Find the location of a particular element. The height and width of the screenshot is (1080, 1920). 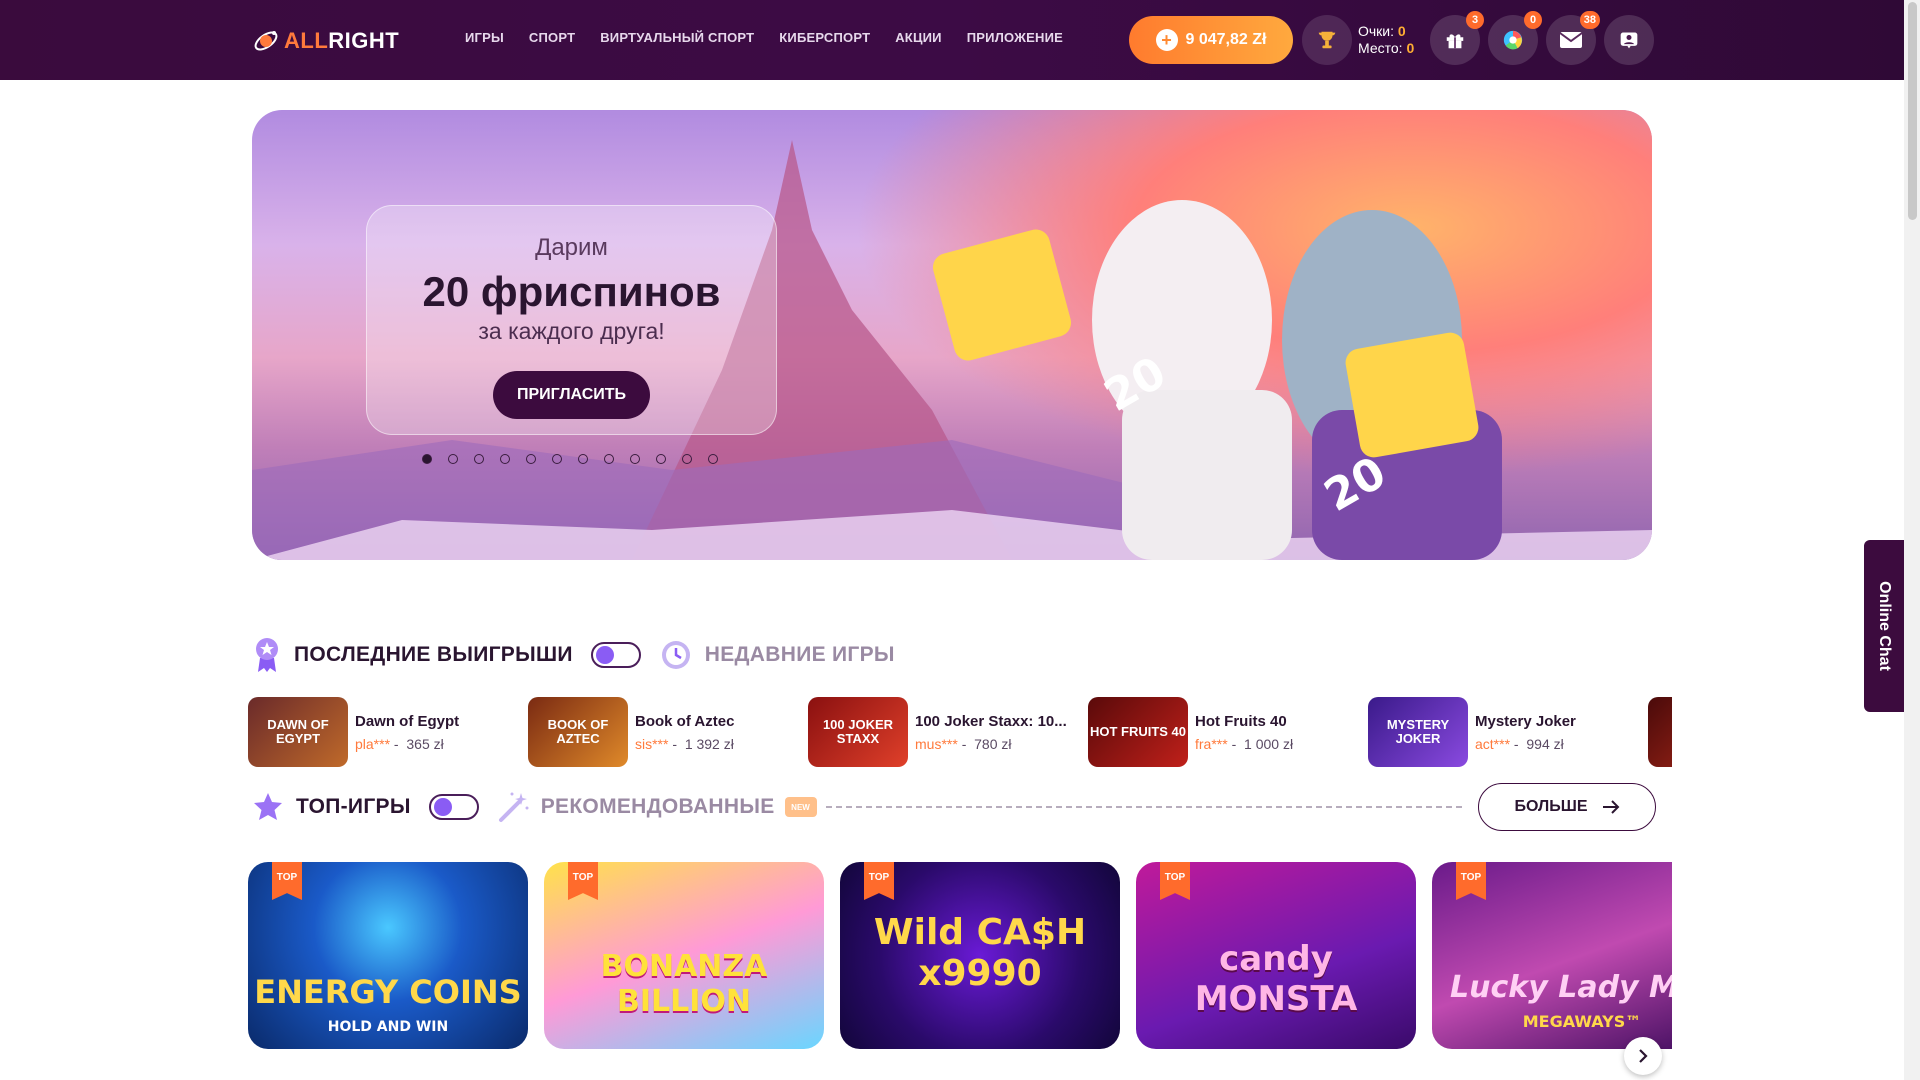

win-game-name: Dawn of Egypt is located at coordinates (407, 721).